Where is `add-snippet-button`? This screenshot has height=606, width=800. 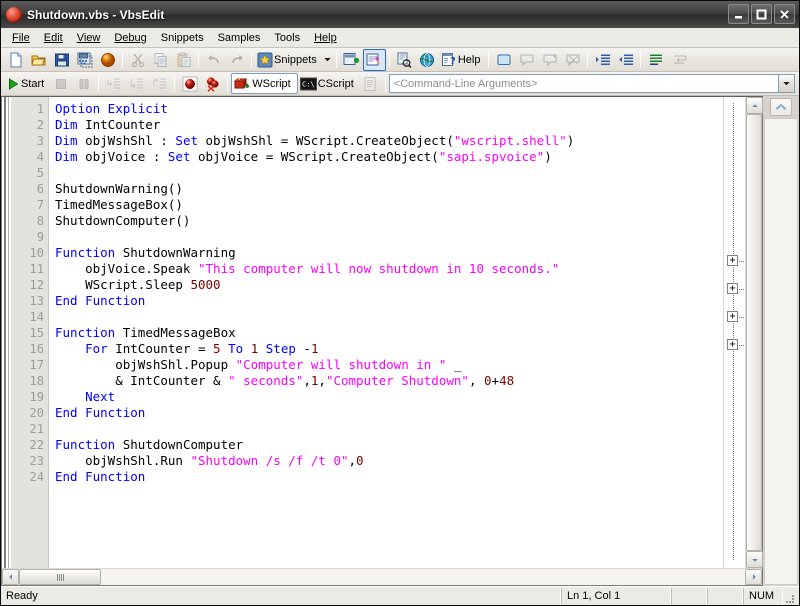 add-snippet-button is located at coordinates (351, 60).